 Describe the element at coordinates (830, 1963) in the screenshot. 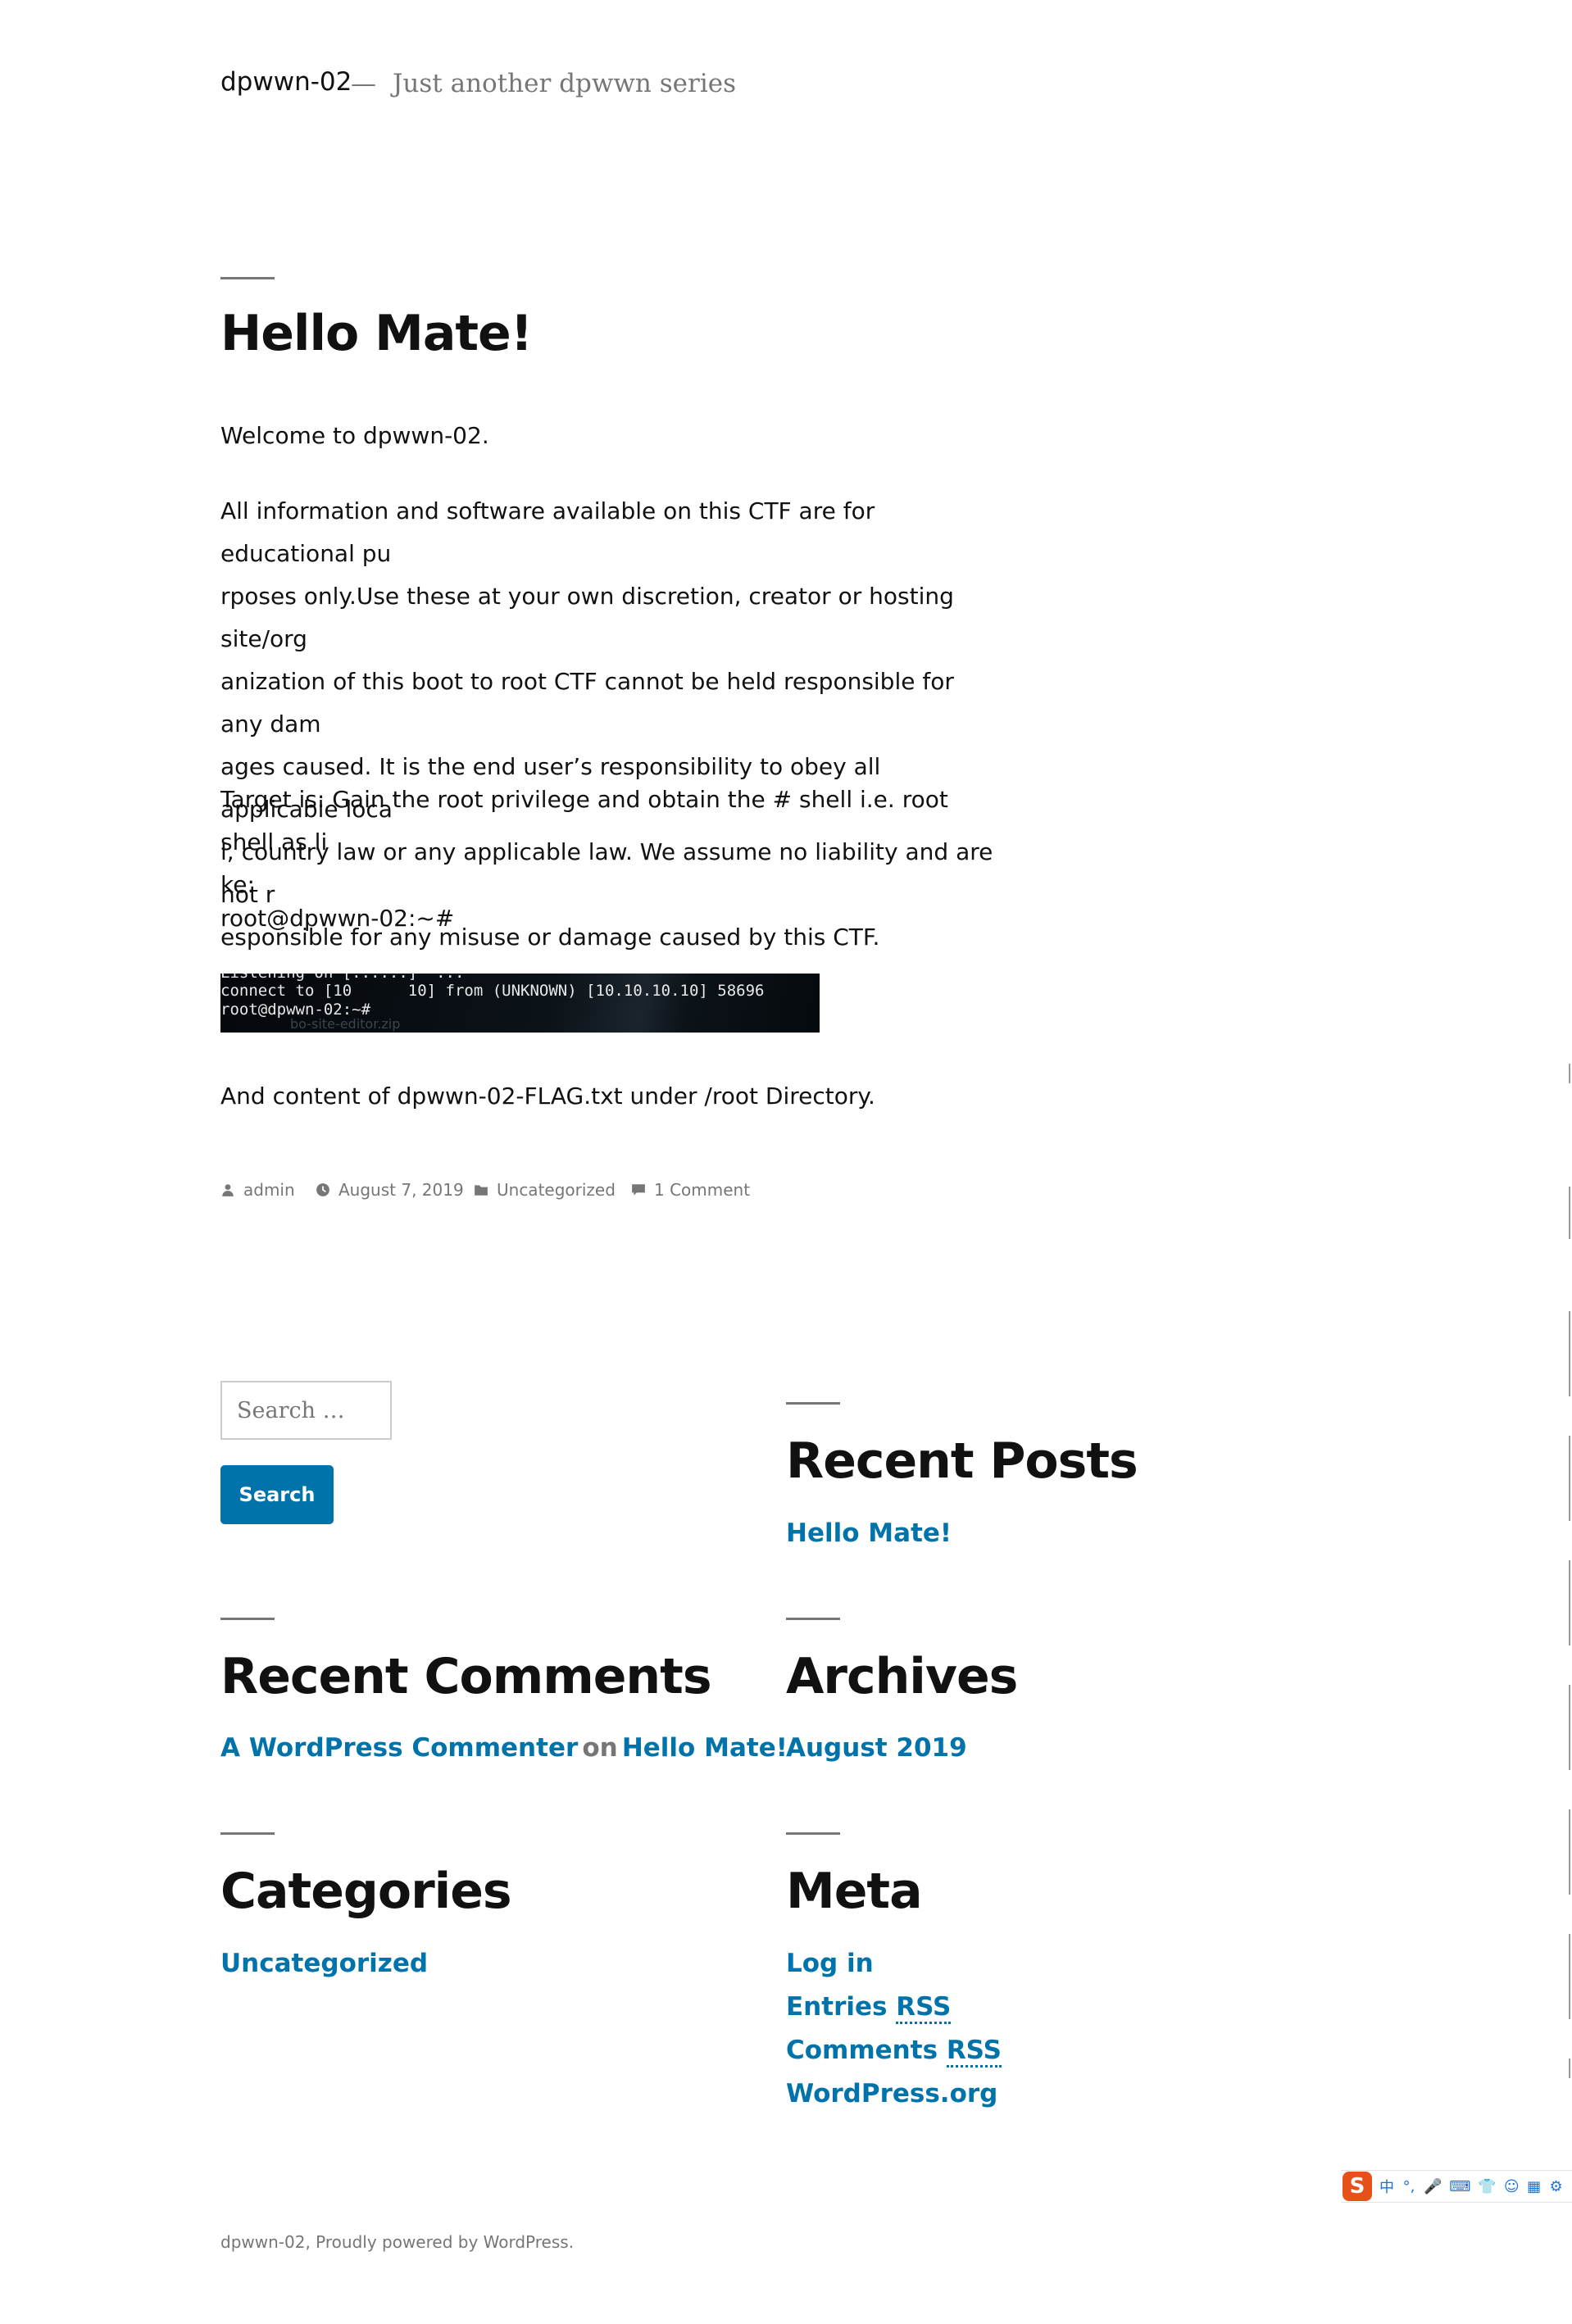

I see `log-in-link: Log in` at that location.